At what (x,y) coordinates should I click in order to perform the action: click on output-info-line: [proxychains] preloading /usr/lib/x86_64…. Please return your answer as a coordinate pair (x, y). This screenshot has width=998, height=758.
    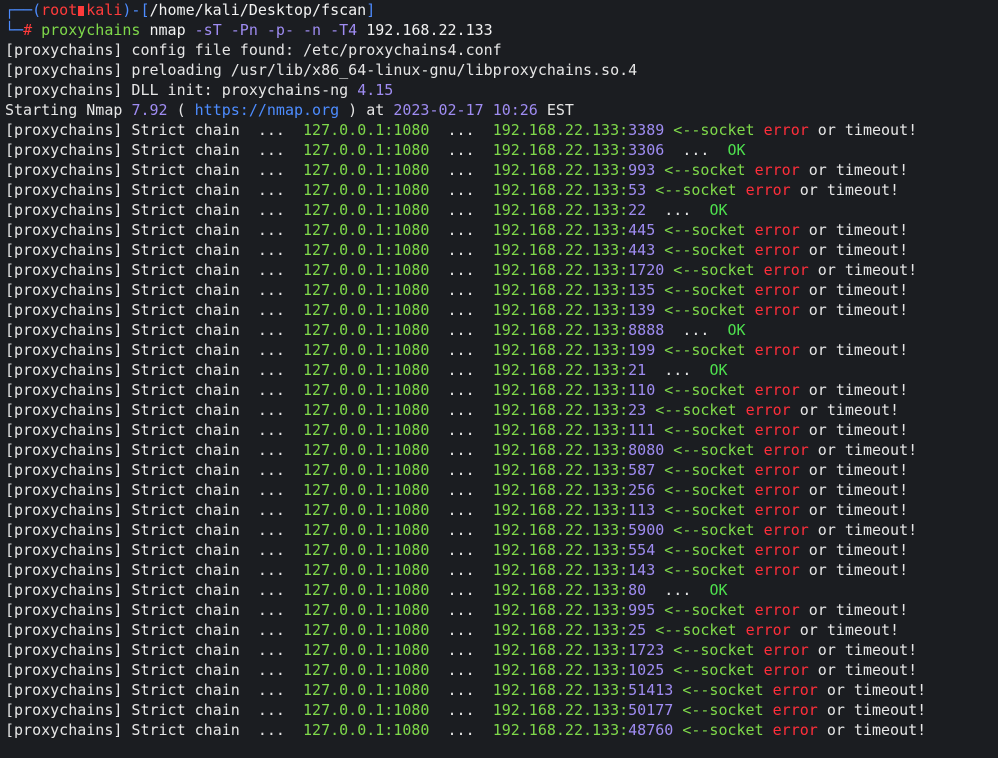
    Looking at the image, I should click on (321, 70).